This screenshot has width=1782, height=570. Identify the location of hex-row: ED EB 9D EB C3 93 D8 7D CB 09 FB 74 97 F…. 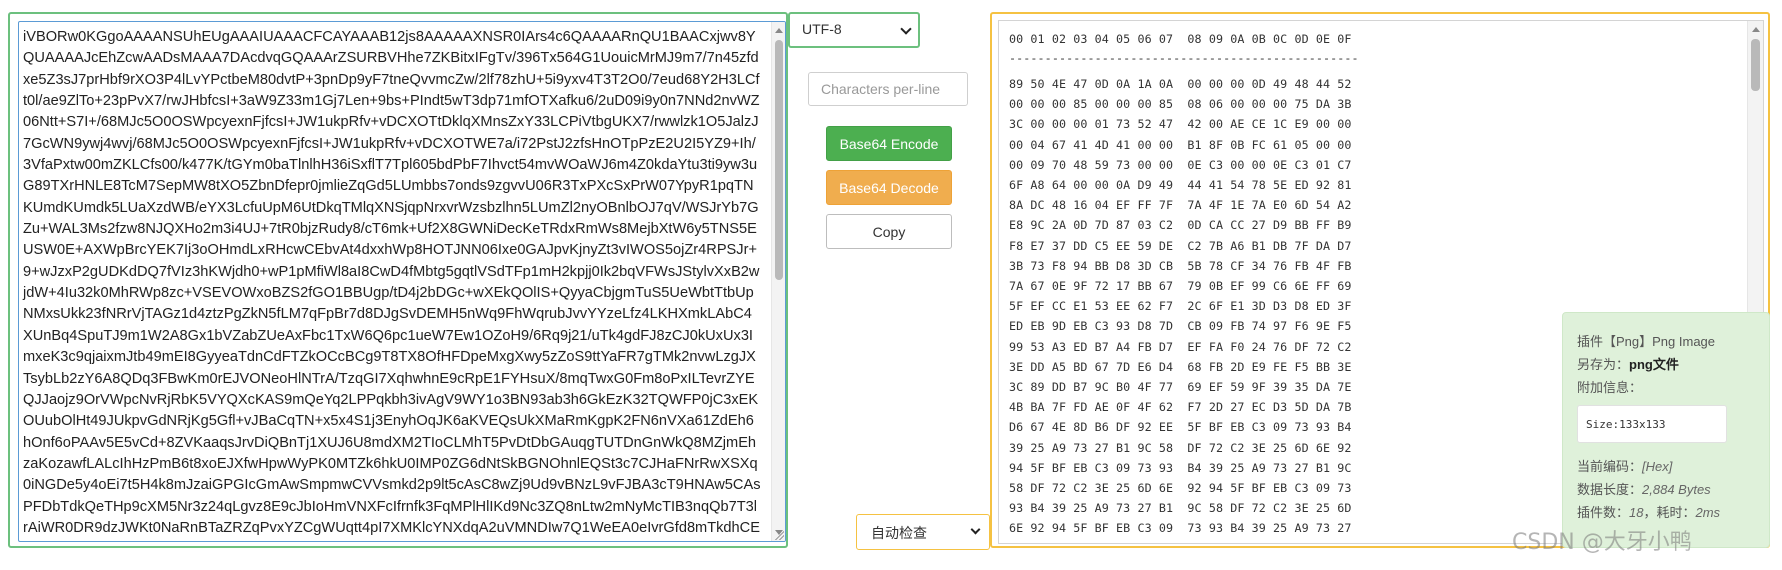
(1180, 326).